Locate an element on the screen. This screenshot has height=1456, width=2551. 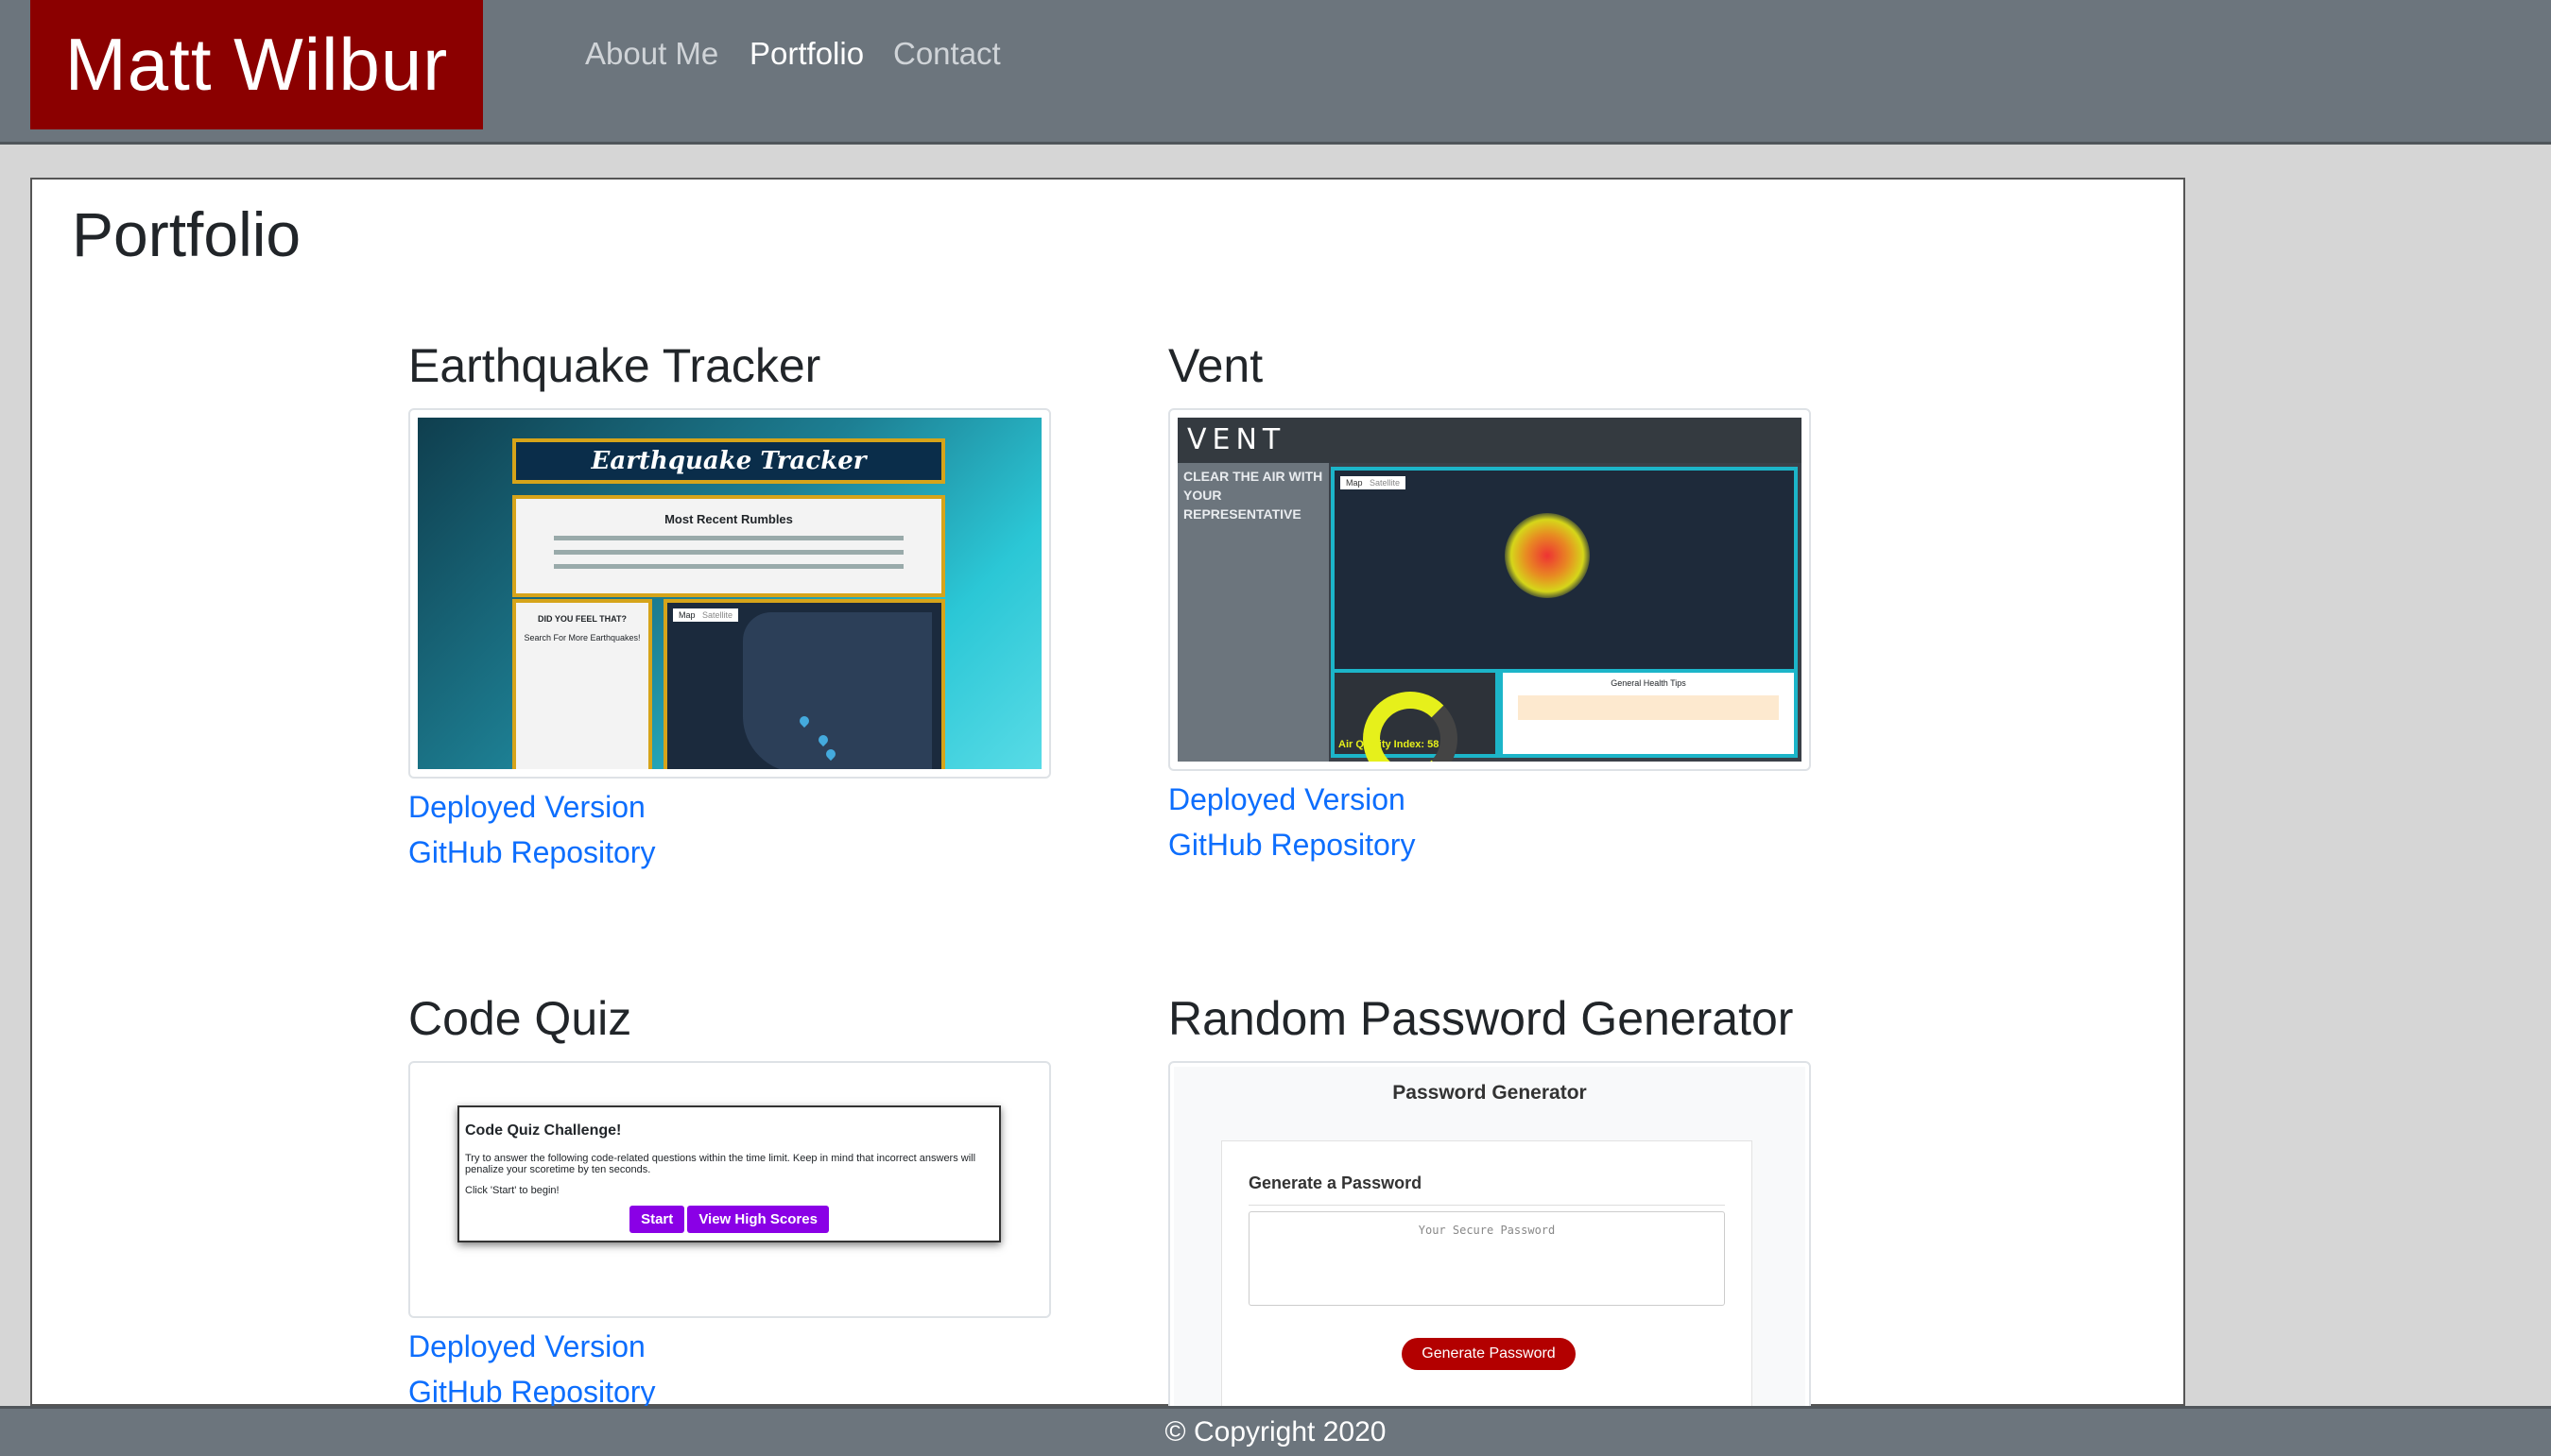
preview-quiz-hint: Click 'Start' to begin! is located at coordinates (512, 1190).